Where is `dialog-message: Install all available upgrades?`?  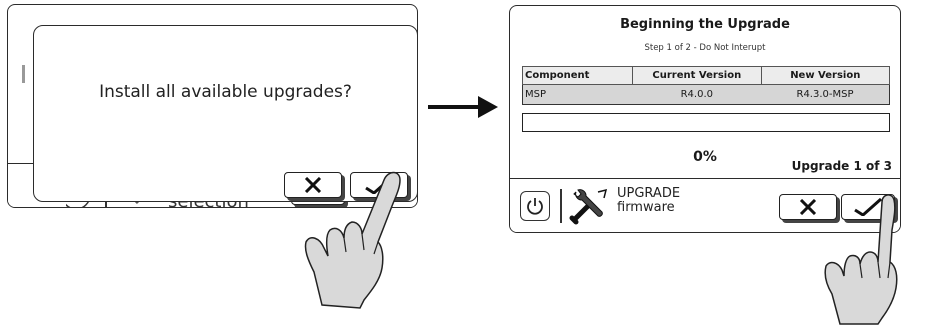 dialog-message: Install all available upgrades? is located at coordinates (225, 92).